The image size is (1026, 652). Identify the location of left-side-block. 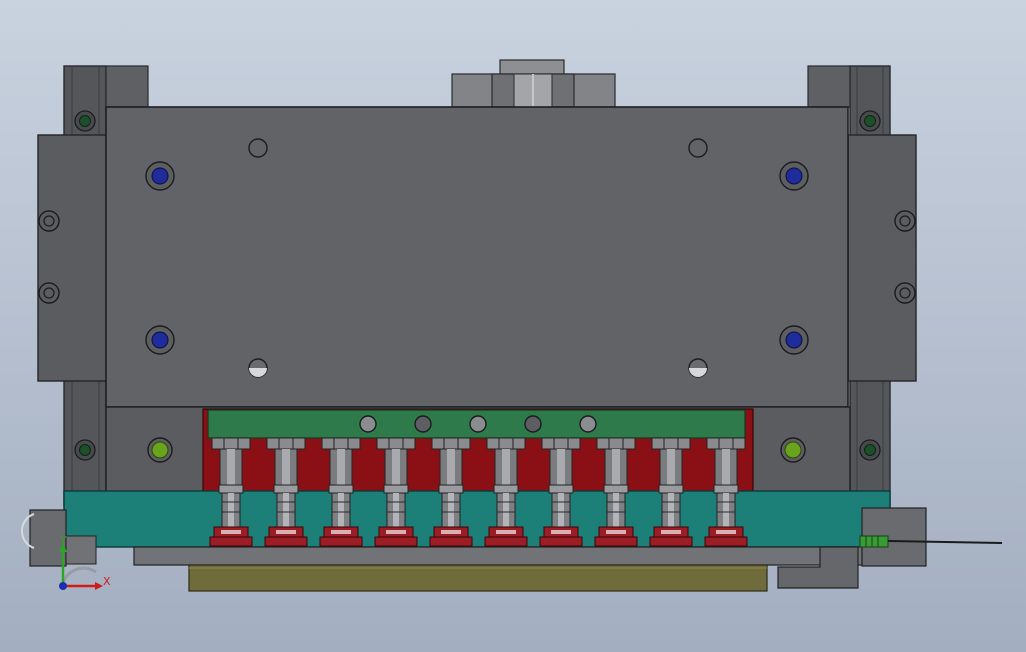
(73, 258).